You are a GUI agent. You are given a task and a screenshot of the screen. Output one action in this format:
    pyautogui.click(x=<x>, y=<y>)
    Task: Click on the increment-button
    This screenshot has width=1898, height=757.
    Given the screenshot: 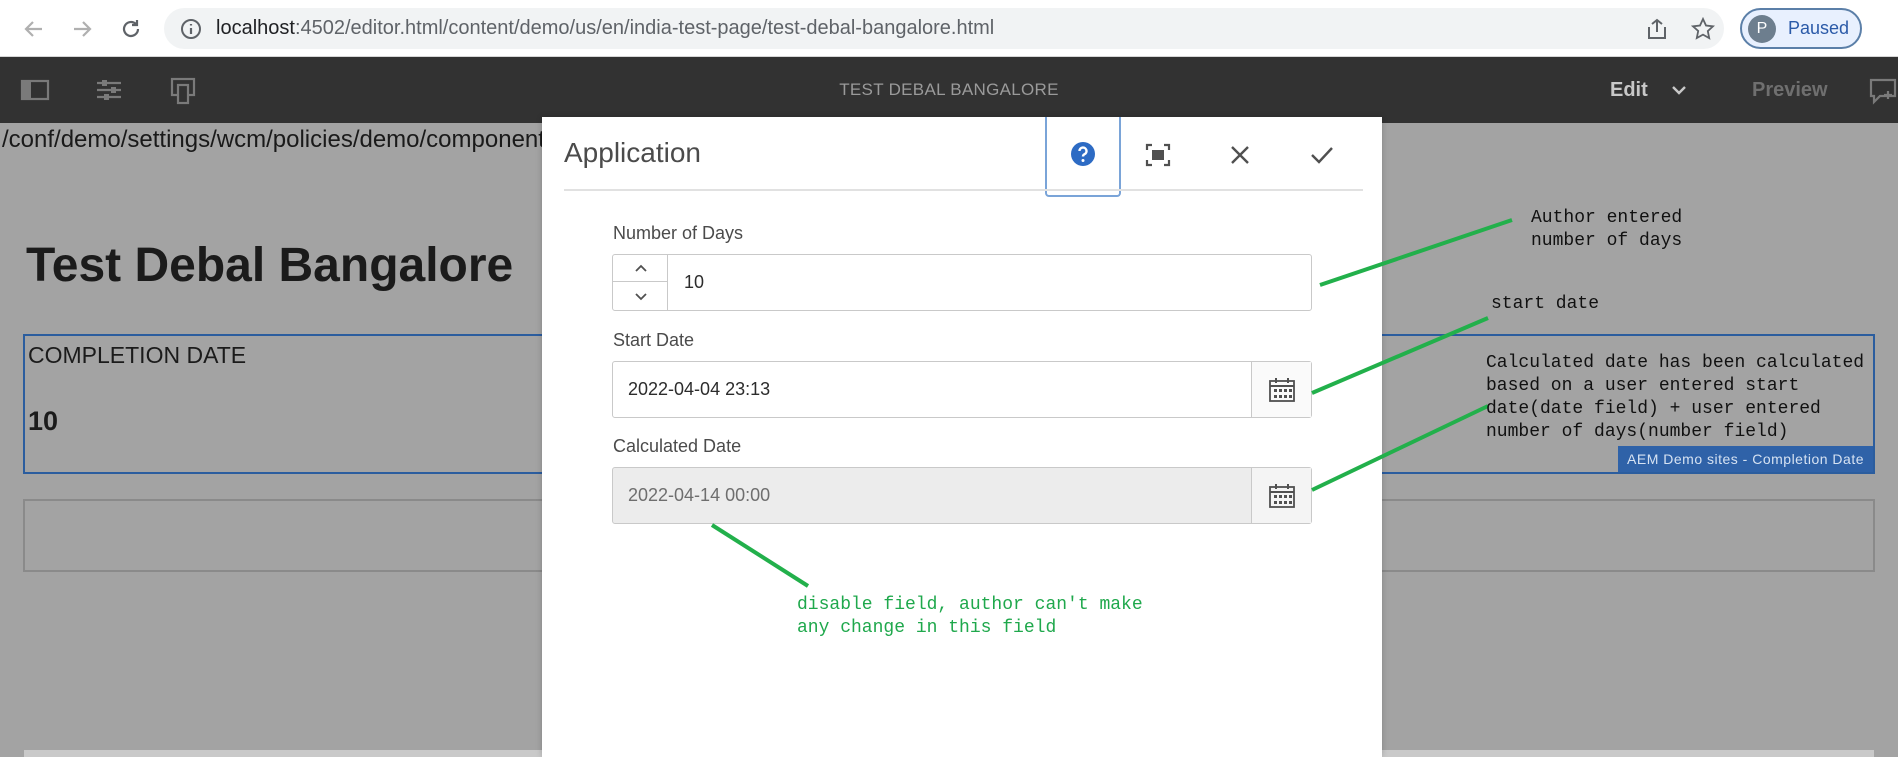 What is the action you would take?
    pyautogui.click(x=640, y=268)
    